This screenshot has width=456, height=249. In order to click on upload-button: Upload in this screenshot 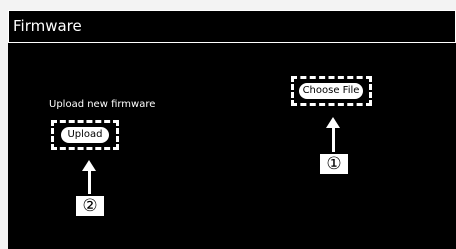, I will do `click(85, 135)`.